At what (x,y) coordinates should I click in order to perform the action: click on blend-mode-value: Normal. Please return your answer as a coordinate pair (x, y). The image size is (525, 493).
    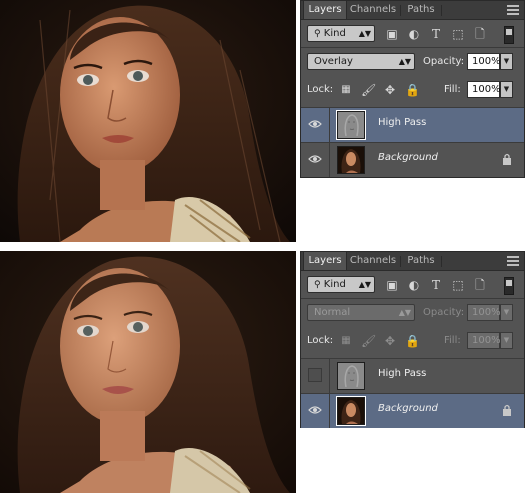
    Looking at the image, I should click on (332, 312).